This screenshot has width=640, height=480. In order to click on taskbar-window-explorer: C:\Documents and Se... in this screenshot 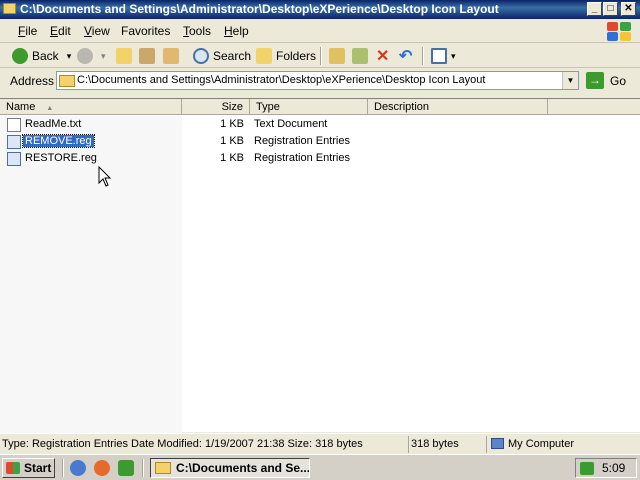, I will do `click(230, 468)`.